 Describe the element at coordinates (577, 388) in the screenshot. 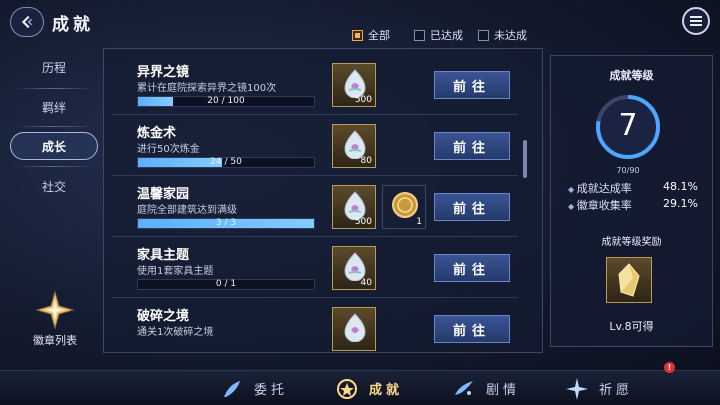

I see `star-burst-icon` at that location.